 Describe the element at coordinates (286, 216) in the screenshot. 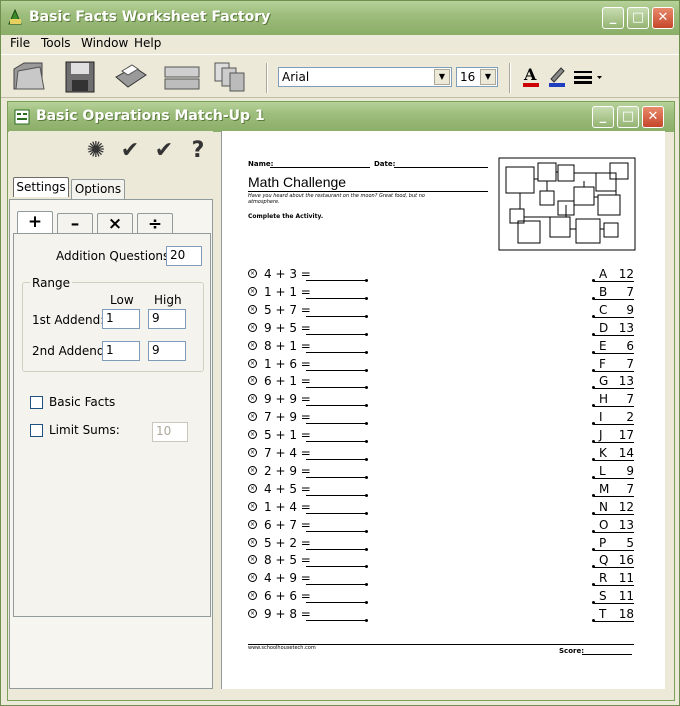

I see `instructions-text: Complete the Activity.` at that location.